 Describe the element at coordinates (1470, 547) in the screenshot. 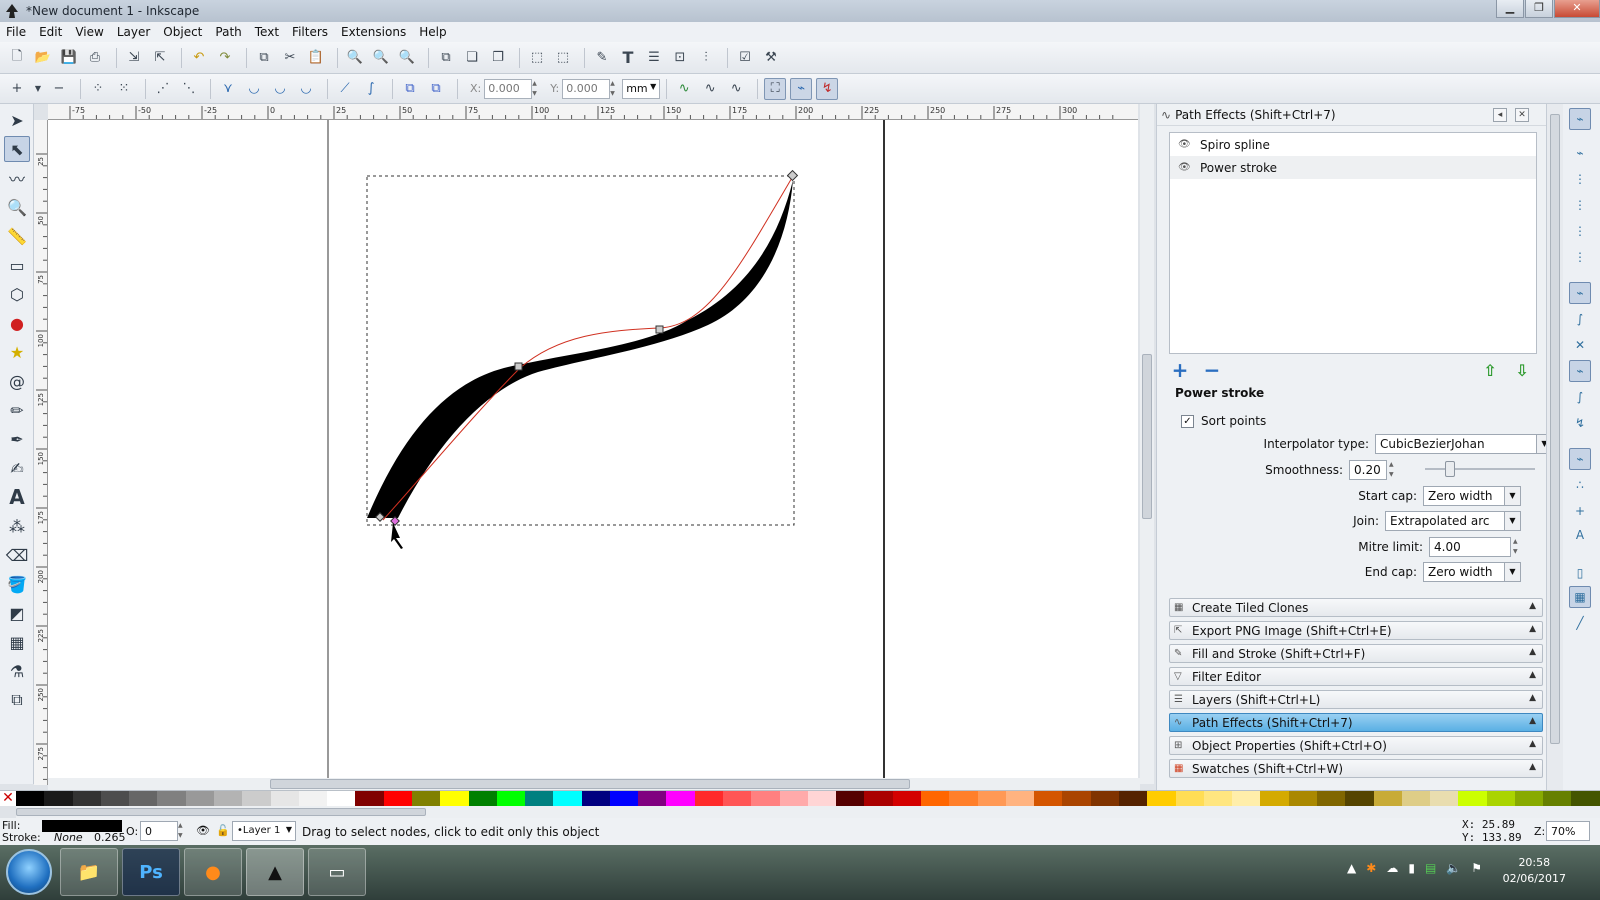

I see `mitre-limit-input: 4.00` at that location.